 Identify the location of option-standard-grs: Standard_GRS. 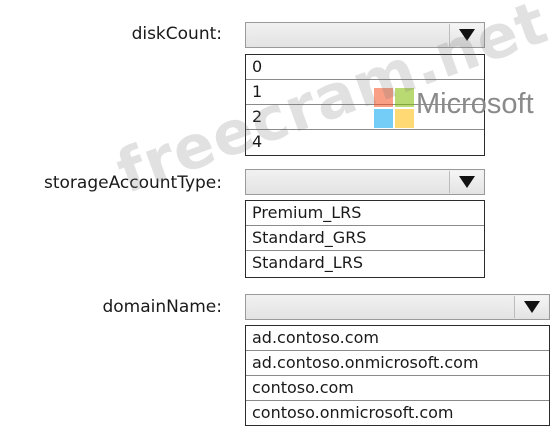
(365, 238).